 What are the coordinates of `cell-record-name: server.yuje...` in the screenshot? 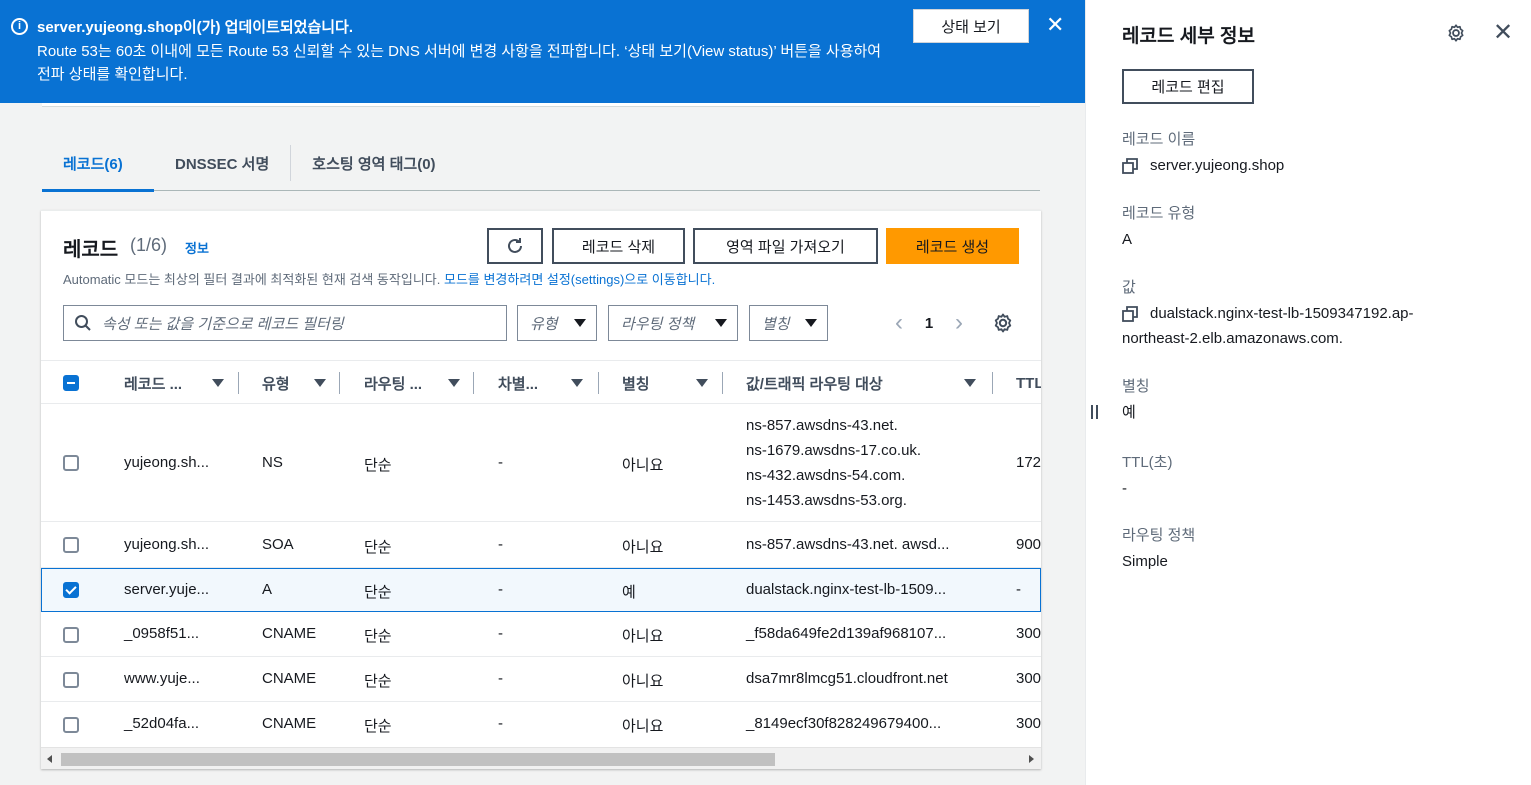 It's located at (166, 589).